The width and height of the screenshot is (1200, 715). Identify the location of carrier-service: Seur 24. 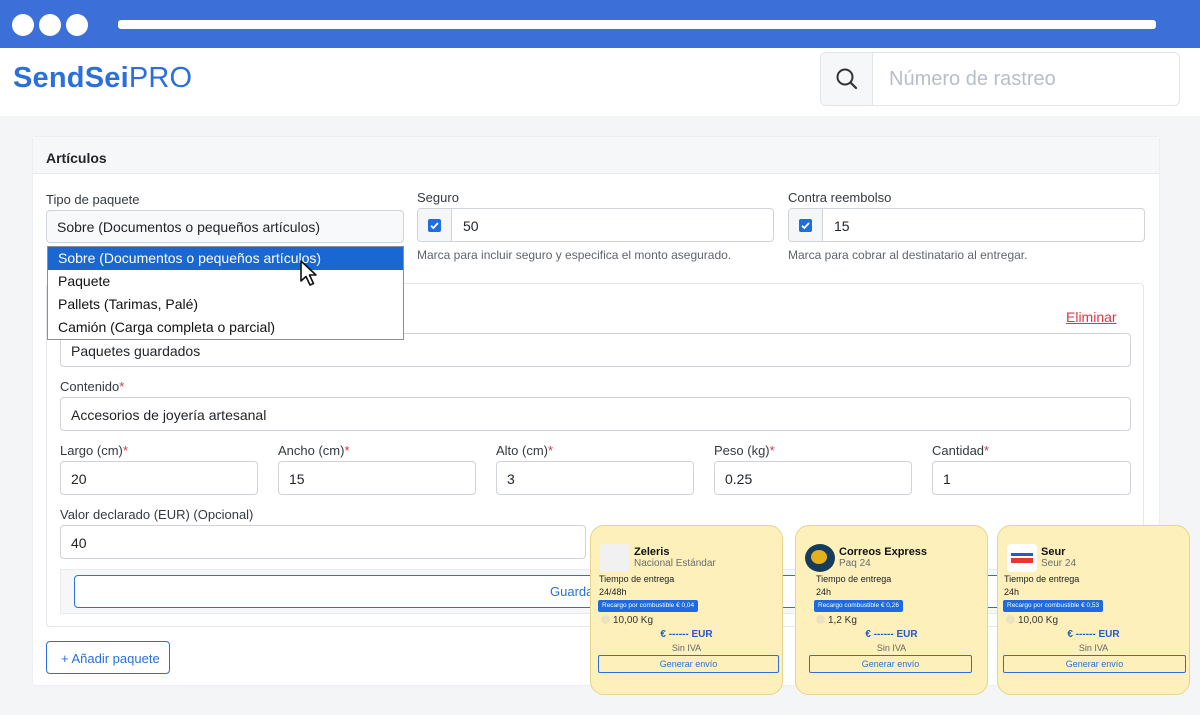
(1059, 563).